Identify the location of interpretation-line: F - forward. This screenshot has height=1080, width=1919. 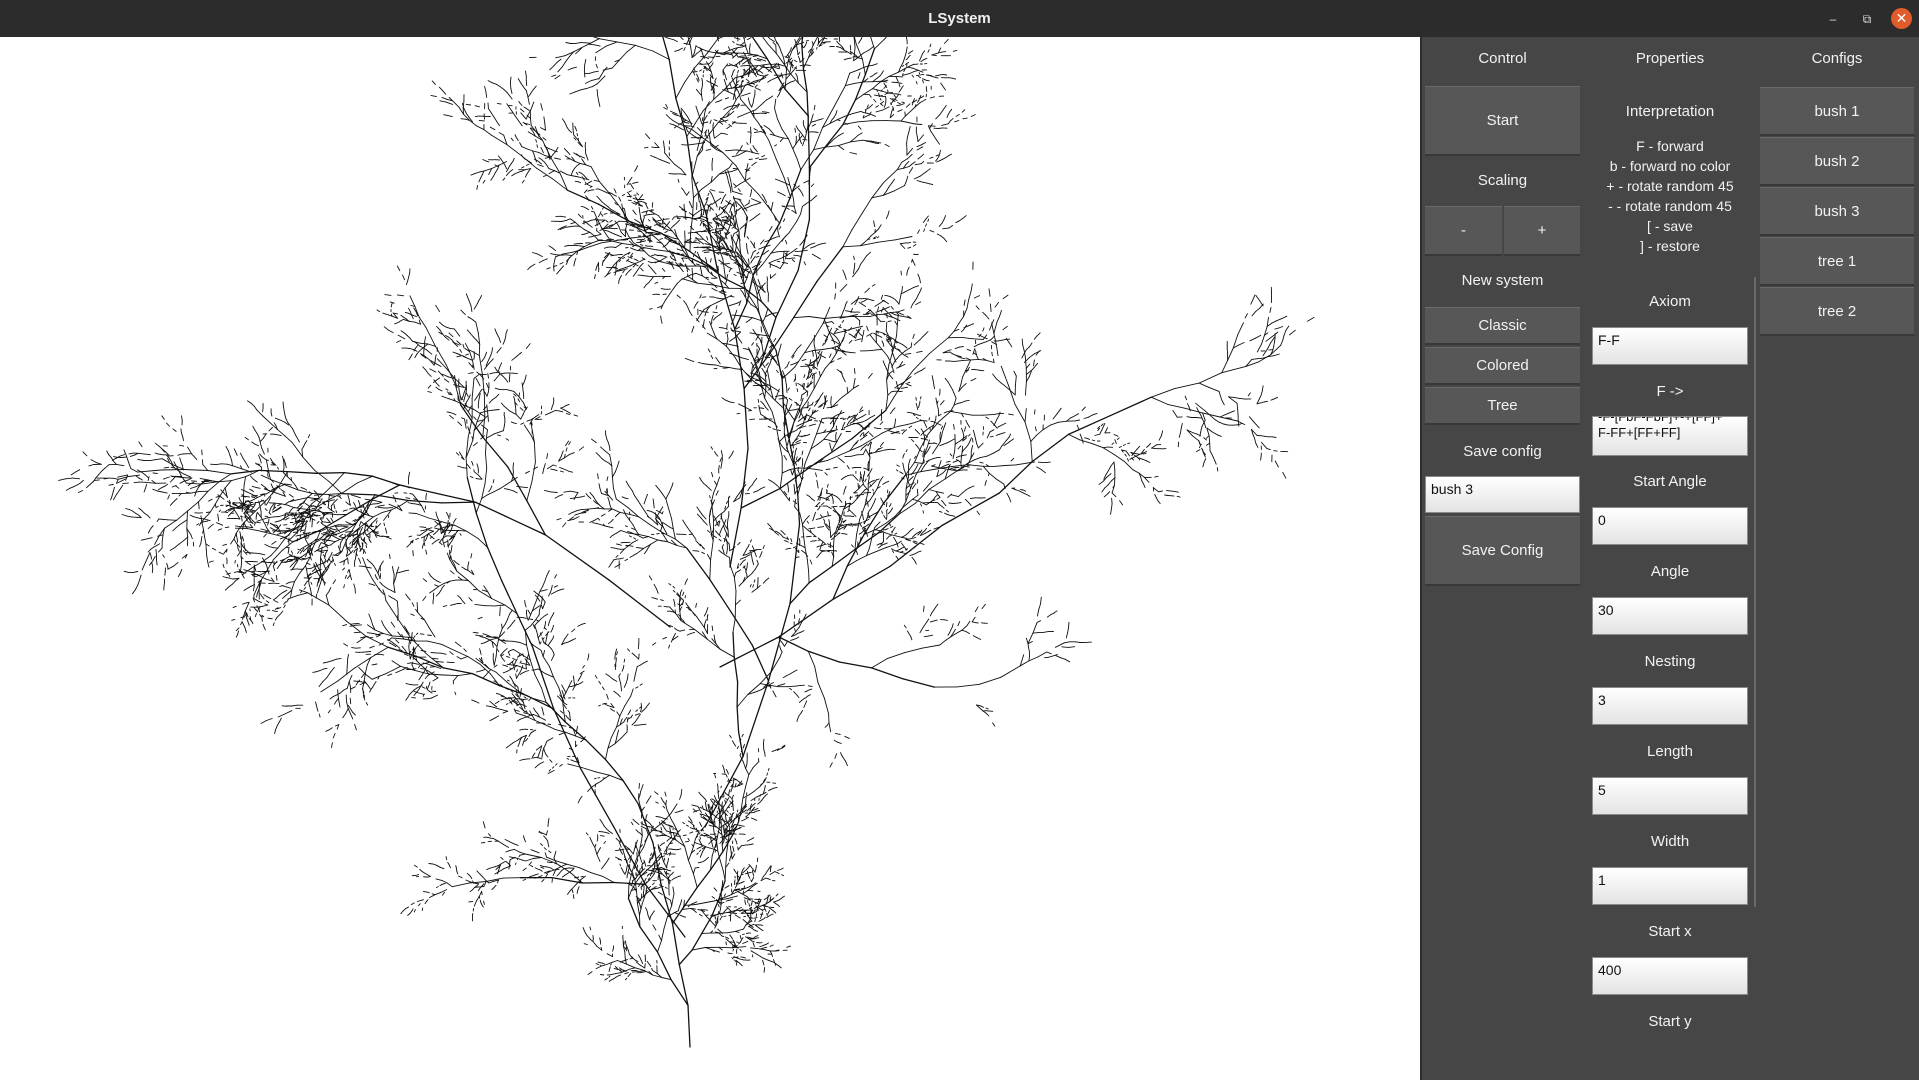
(1670, 146).